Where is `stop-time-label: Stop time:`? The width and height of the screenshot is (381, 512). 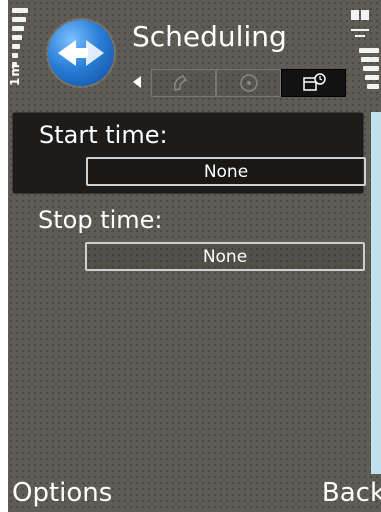
stop-time-label: Stop time: is located at coordinates (100, 220).